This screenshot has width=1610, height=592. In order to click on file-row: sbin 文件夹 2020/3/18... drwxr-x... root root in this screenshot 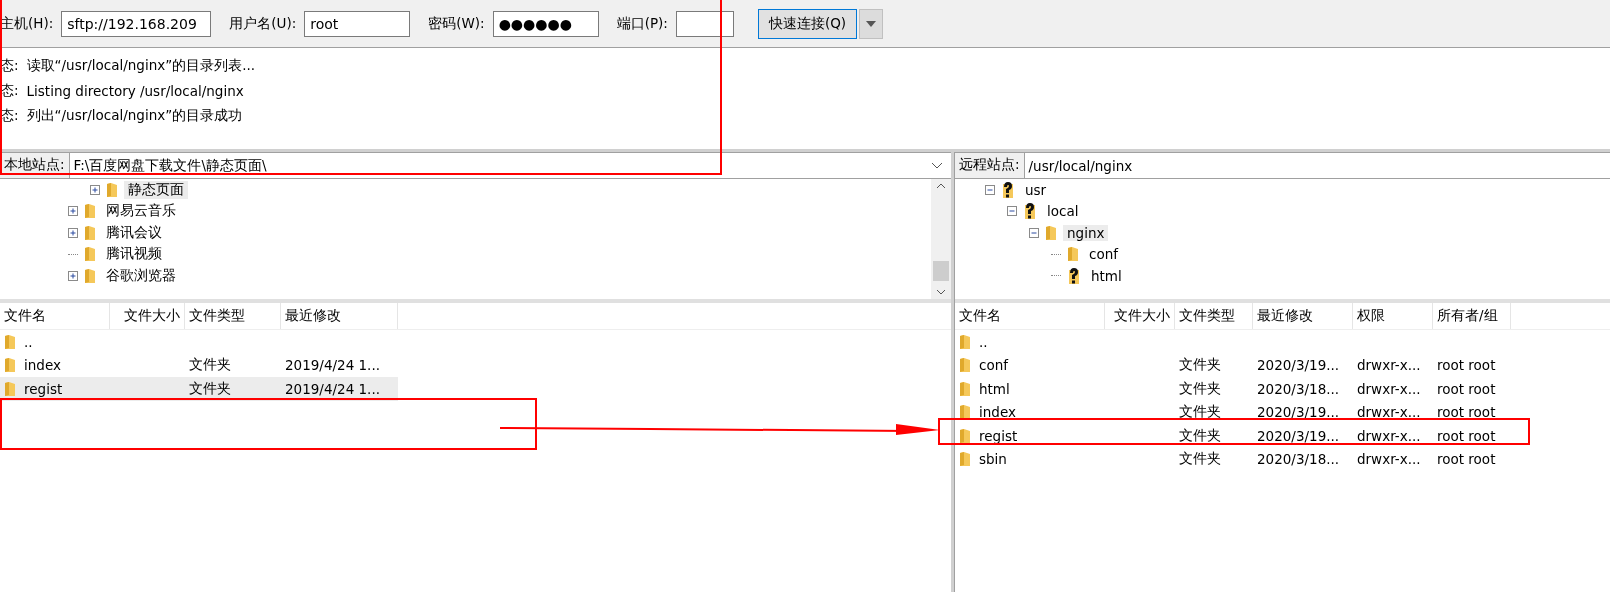, I will do `click(1233, 459)`.